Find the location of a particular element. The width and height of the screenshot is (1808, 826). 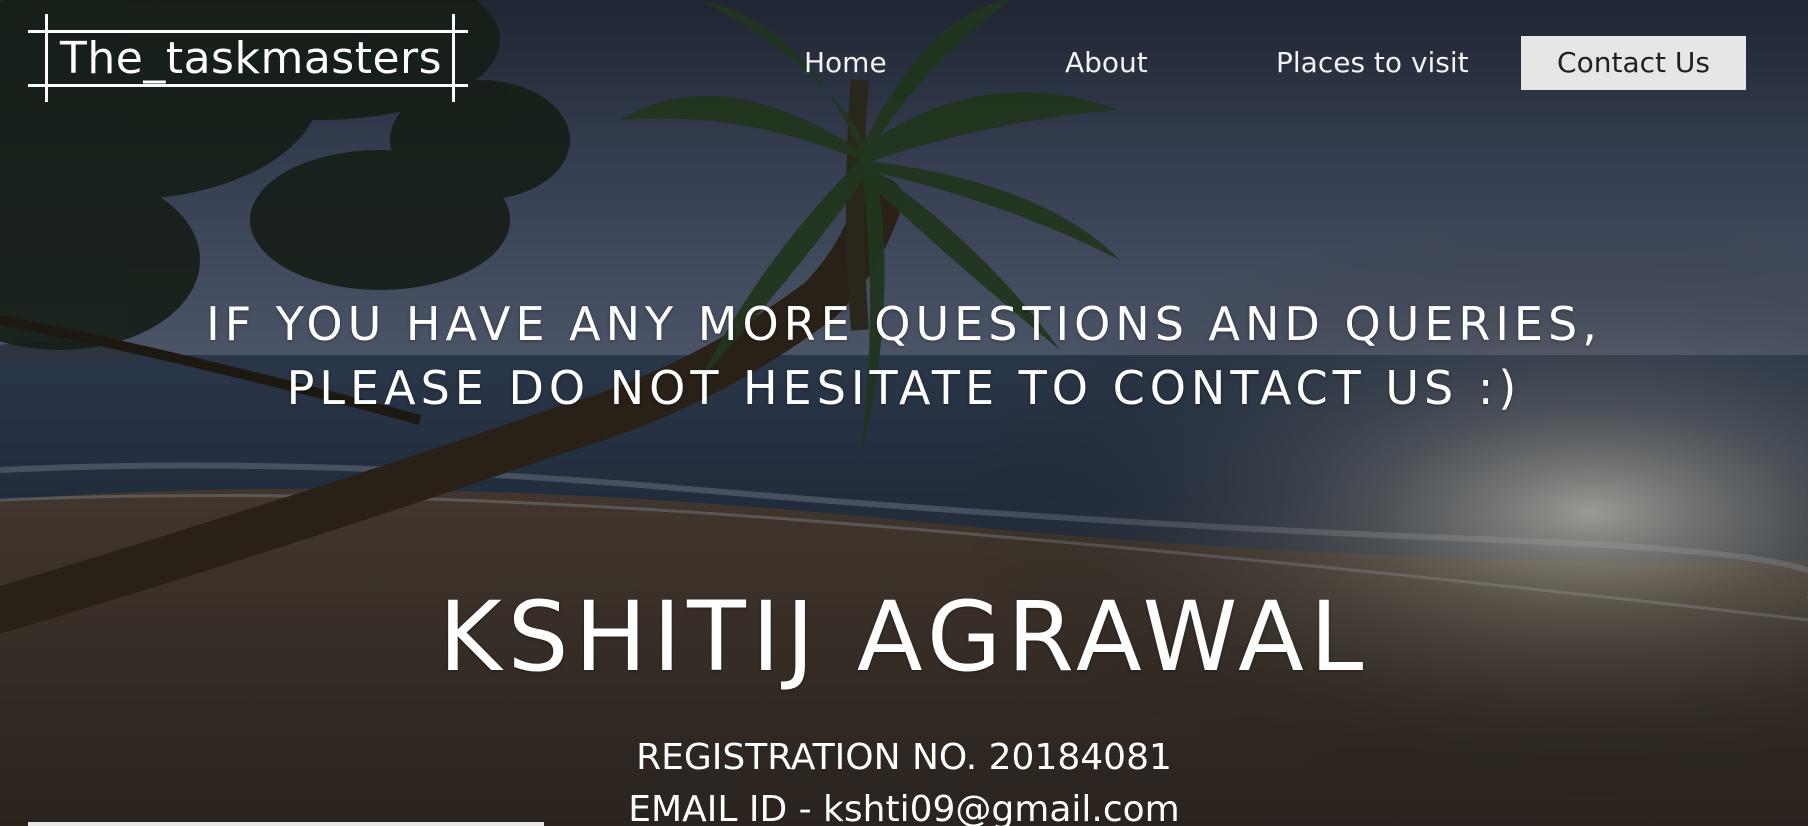

email-link: EMAIL ID - kshti09@gmail.com is located at coordinates (903, 807).